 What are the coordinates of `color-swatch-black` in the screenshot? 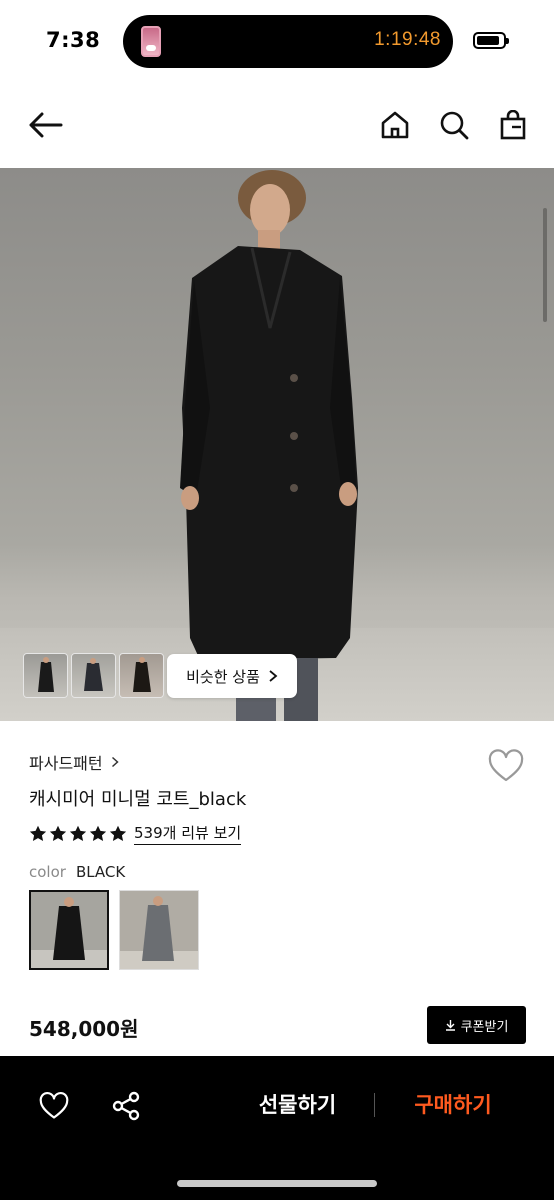 It's located at (69, 930).